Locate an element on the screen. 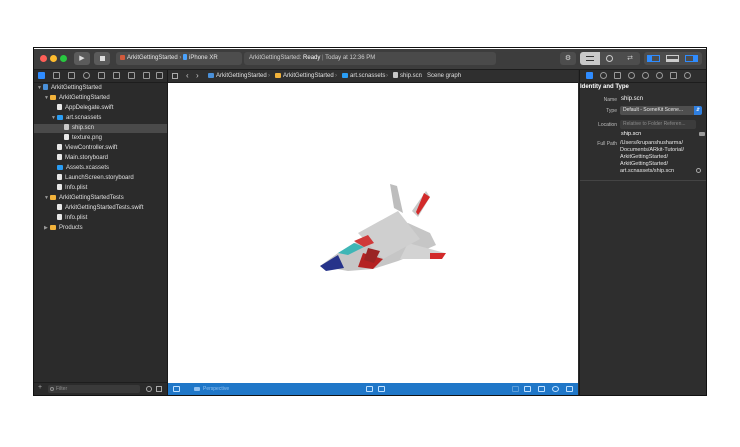 The height and width of the screenshot is (447, 740). recent-files-icon is located at coordinates (149, 389).